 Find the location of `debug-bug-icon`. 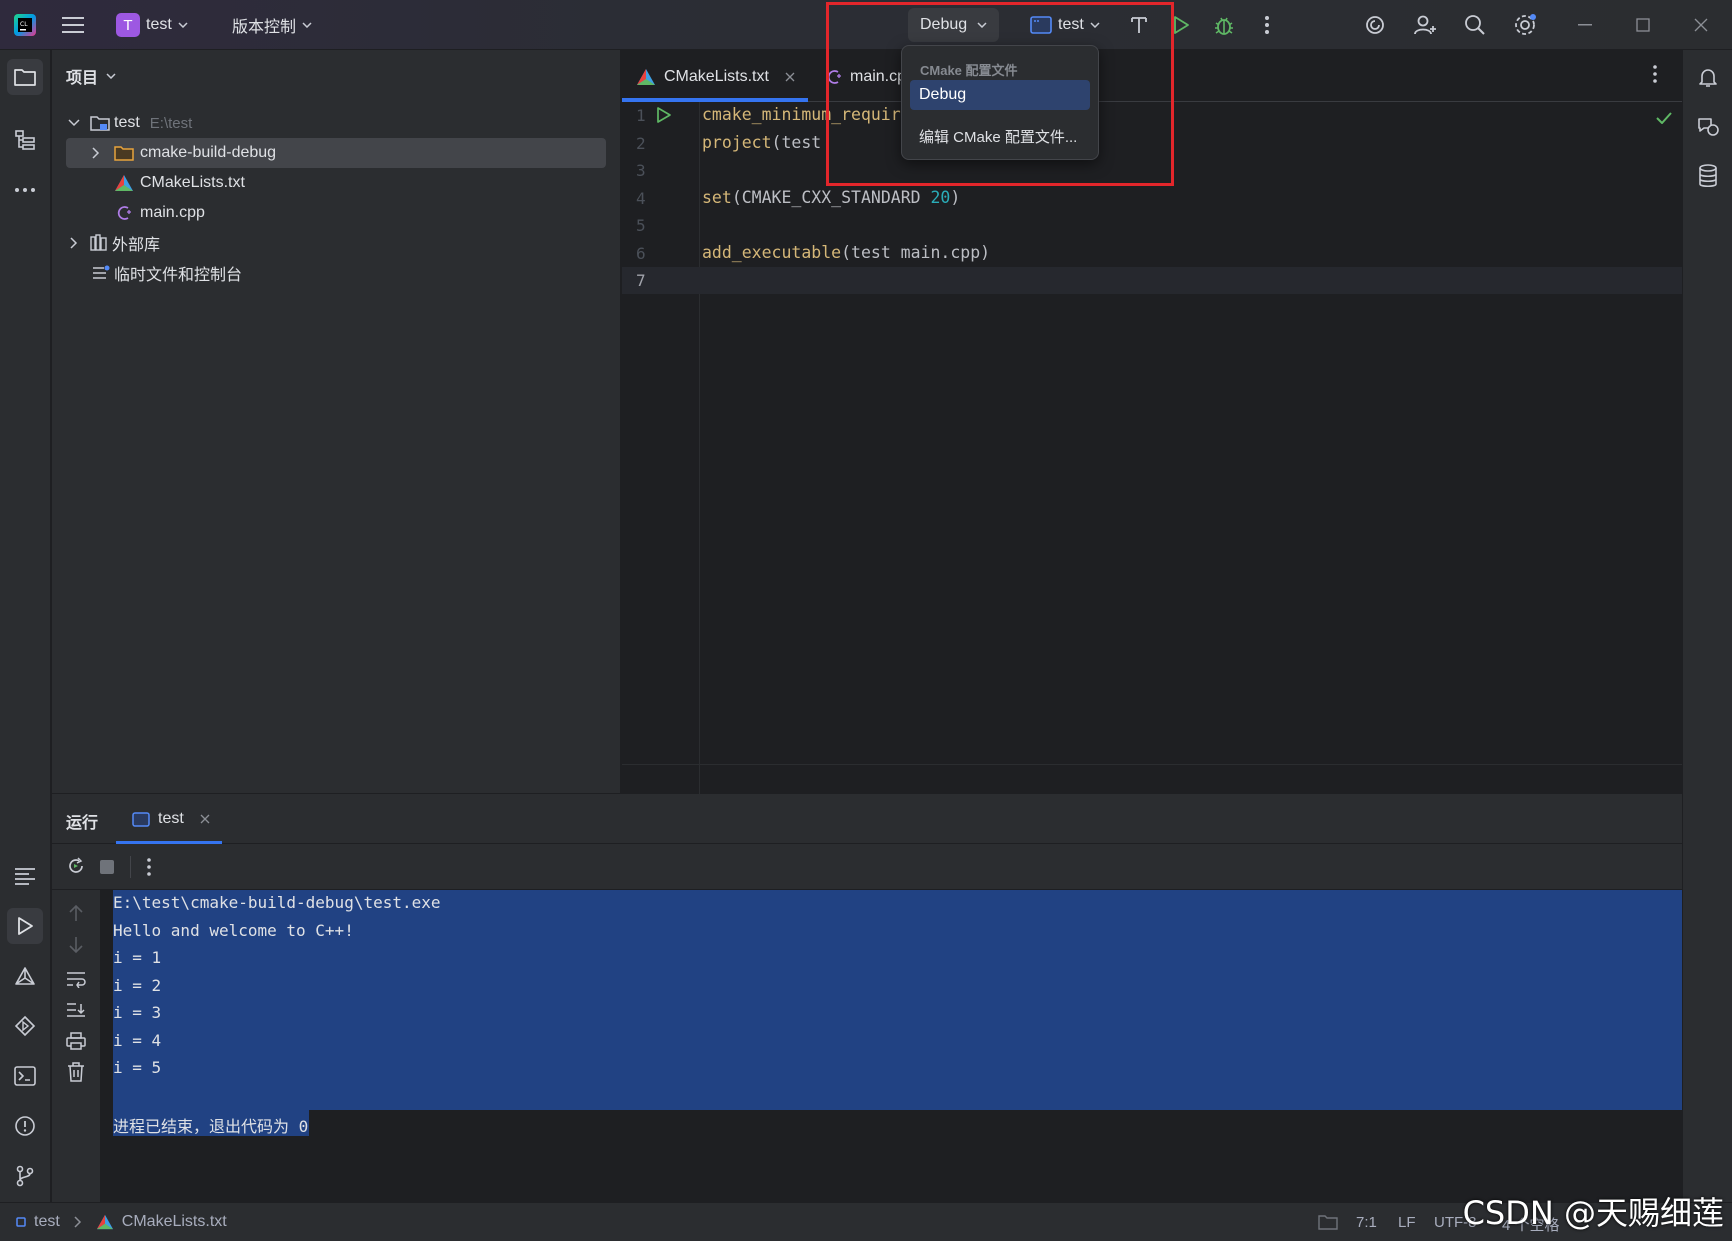

debug-bug-icon is located at coordinates (1224, 25).